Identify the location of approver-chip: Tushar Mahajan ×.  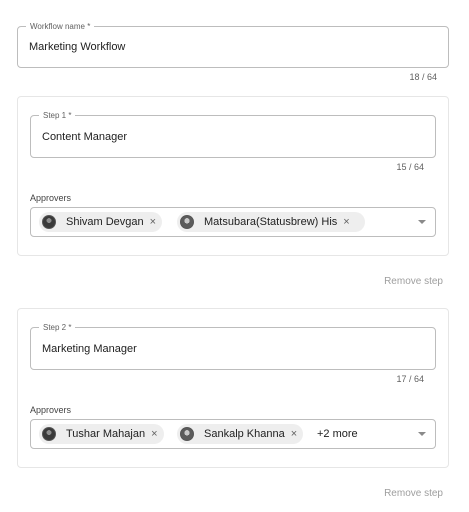
(101, 434).